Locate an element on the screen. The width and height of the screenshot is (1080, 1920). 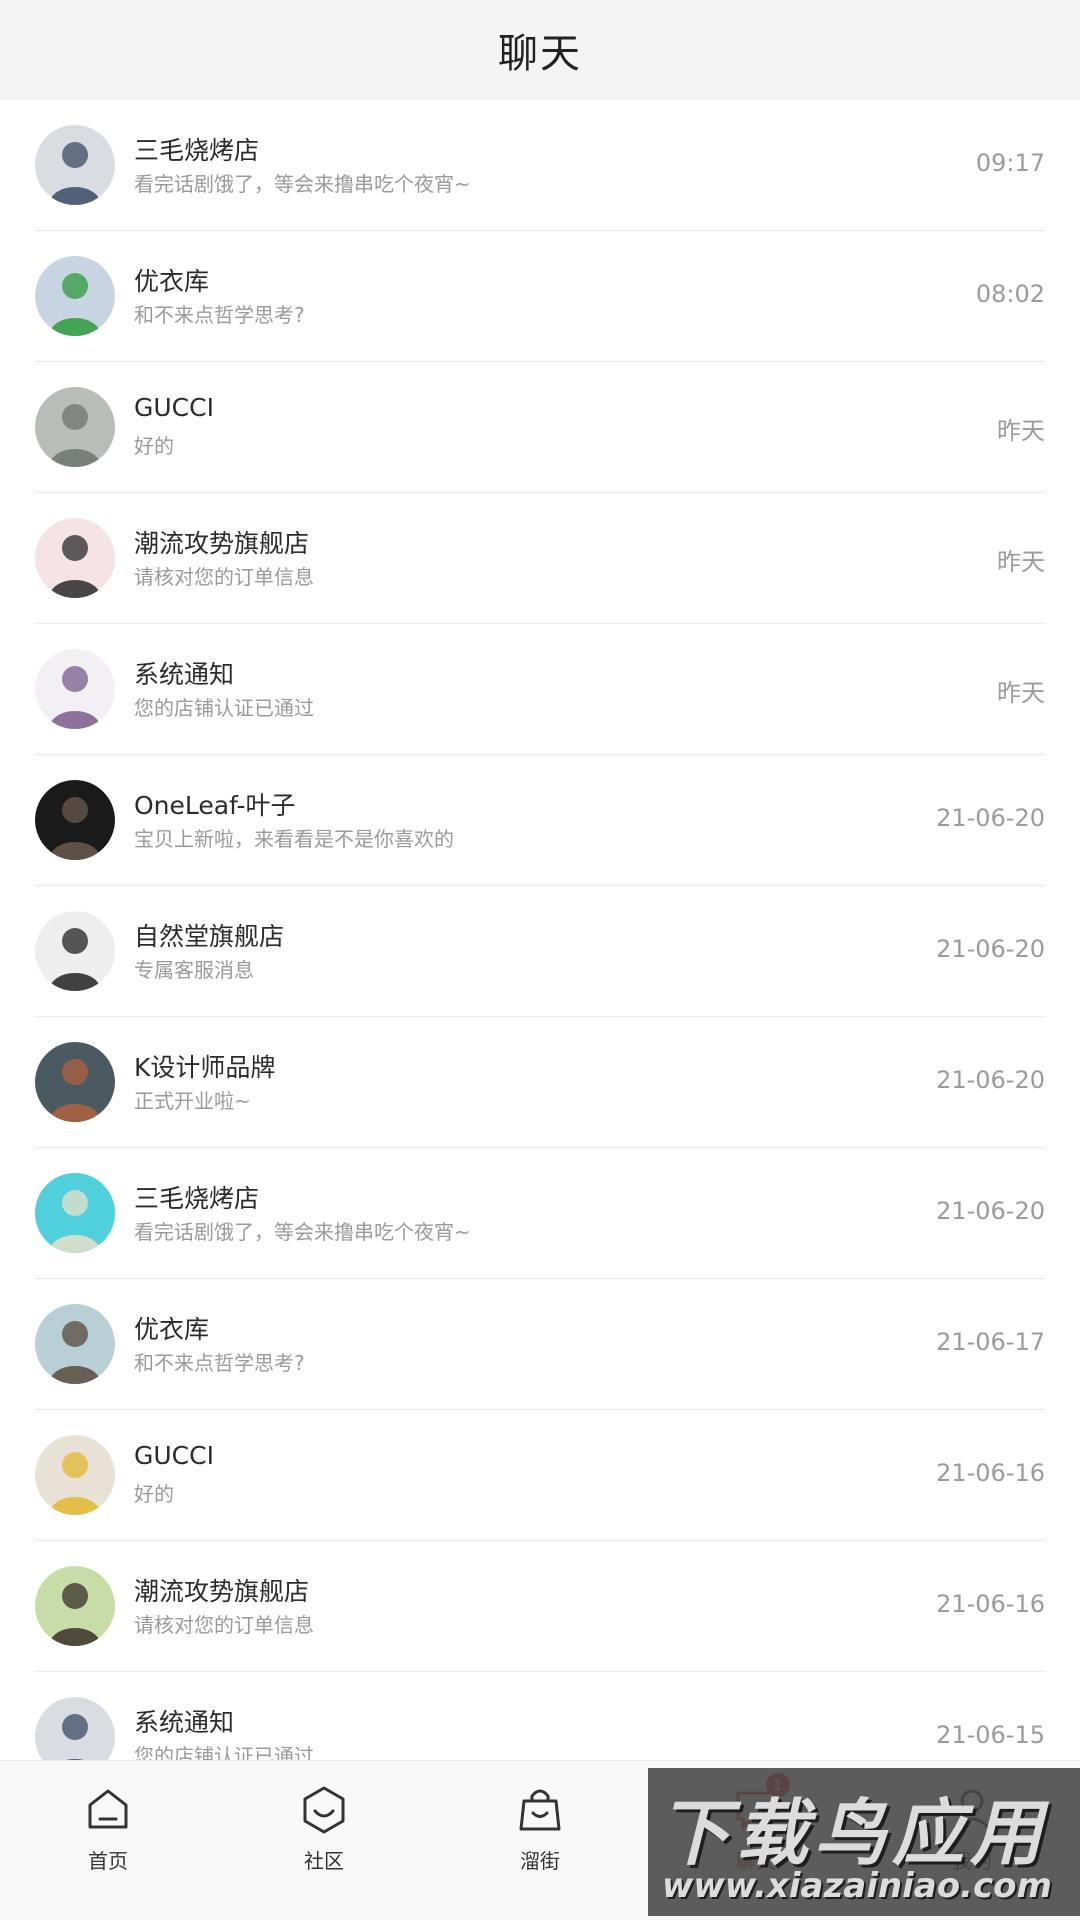
tab-label: 溜街 is located at coordinates (540, 1861).